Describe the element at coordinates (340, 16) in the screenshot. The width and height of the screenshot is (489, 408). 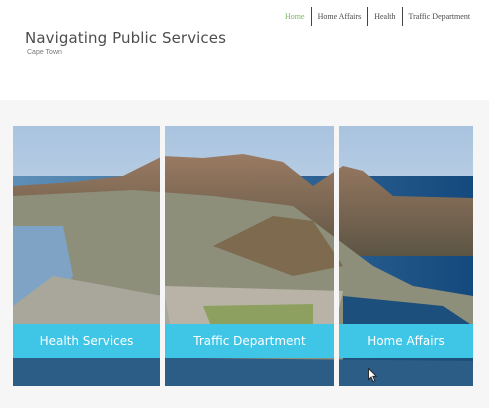
I see `nav-item-home-affairs: Home Affairs` at that location.